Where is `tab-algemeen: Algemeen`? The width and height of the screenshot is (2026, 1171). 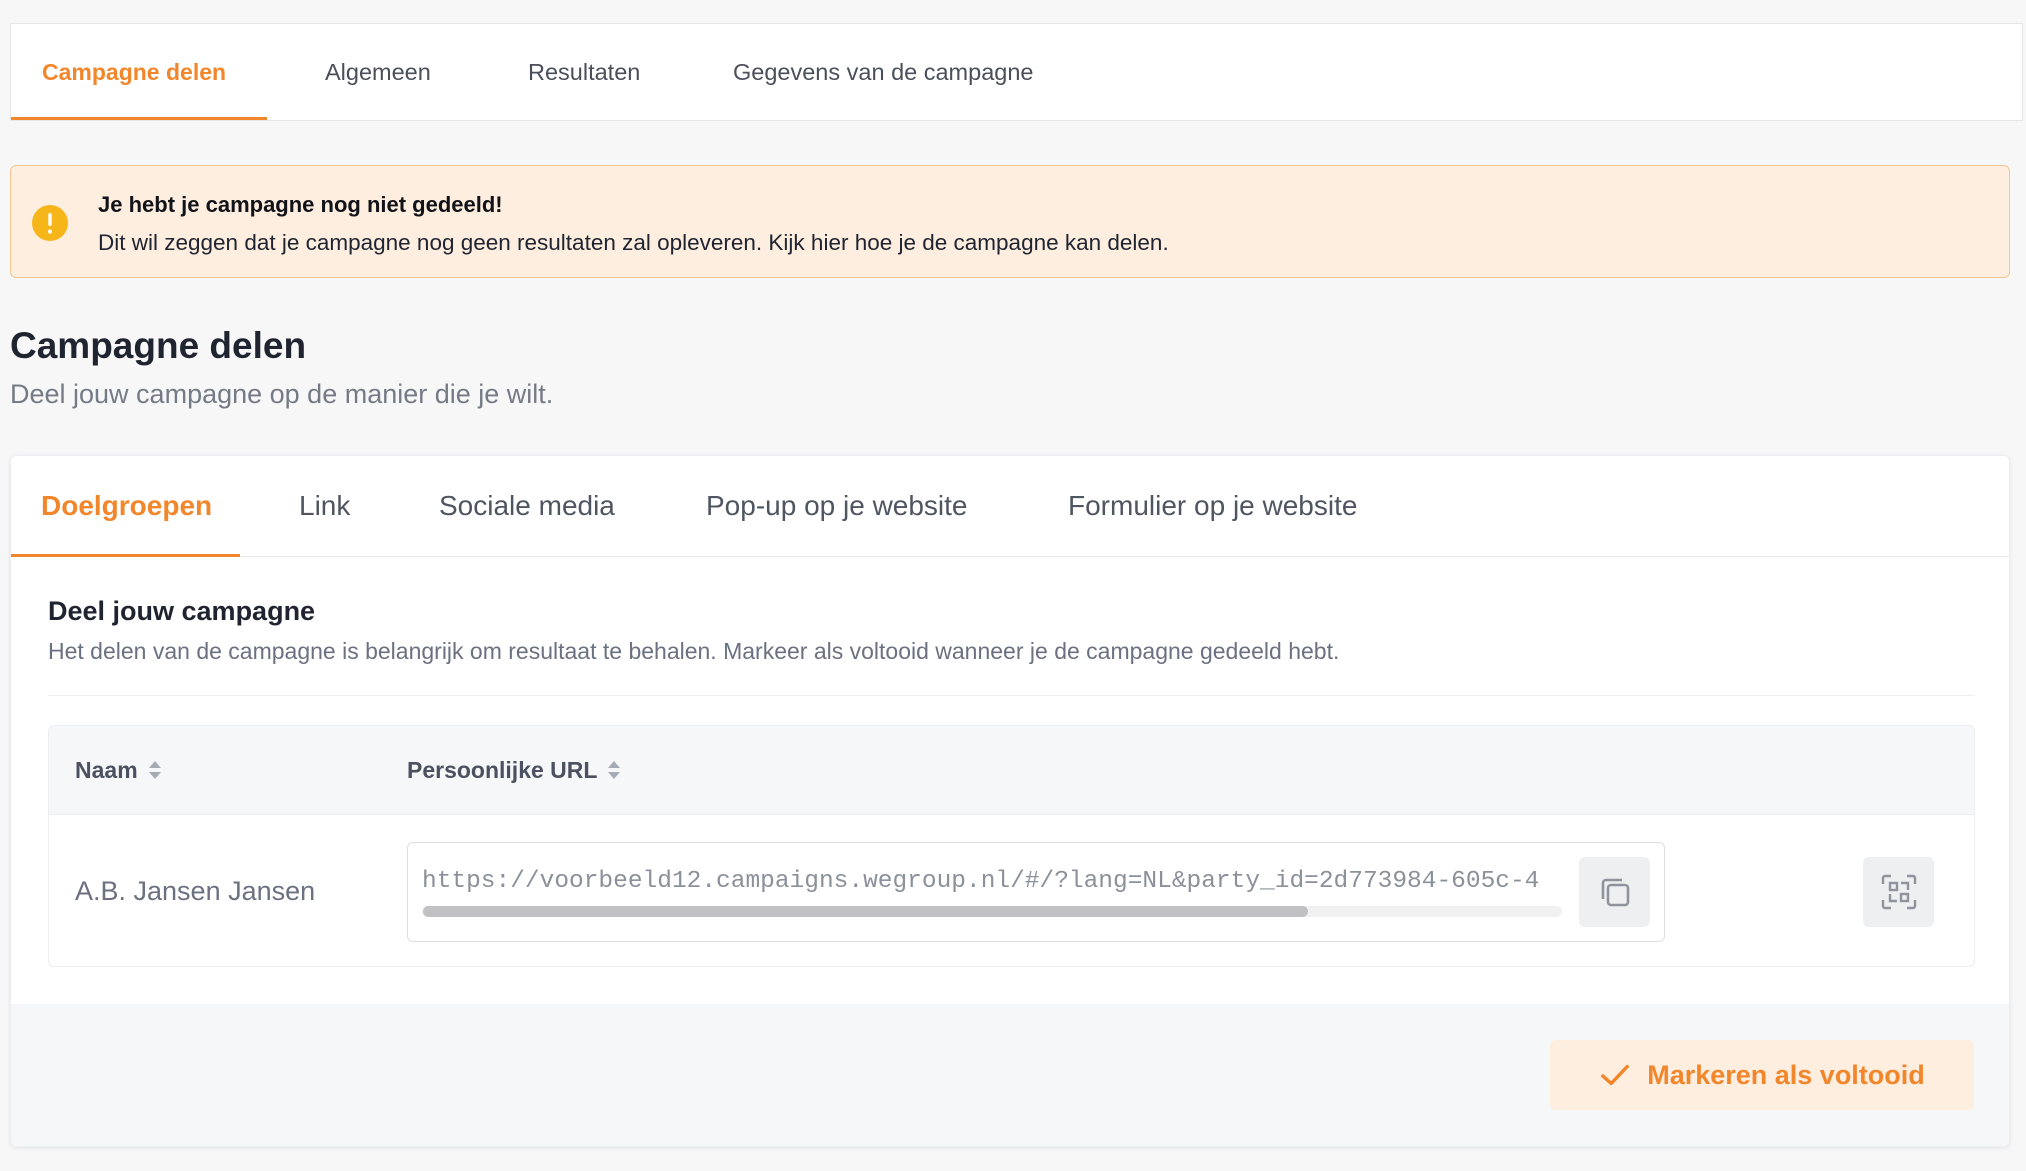
tab-algemeen: Algemeen is located at coordinates (378, 72).